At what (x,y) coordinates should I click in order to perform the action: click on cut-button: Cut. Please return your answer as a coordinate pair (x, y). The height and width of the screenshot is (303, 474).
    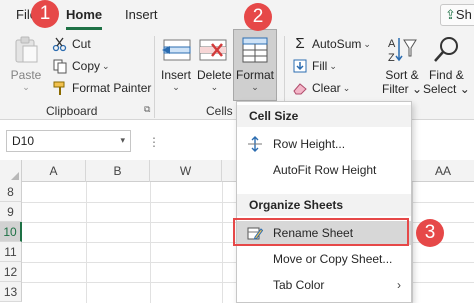
    Looking at the image, I should click on (71, 44).